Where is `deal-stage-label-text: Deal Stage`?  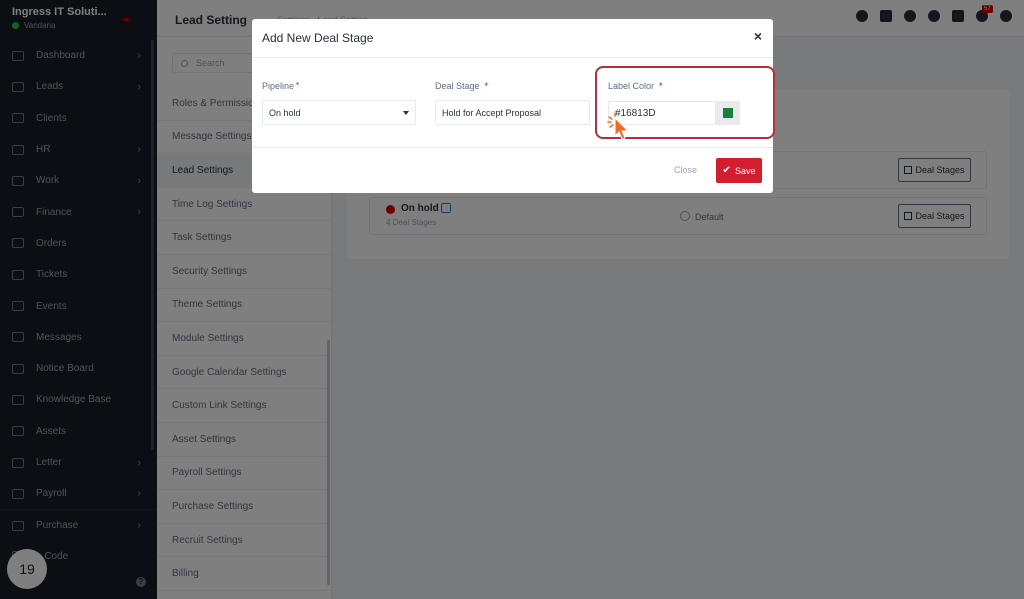
deal-stage-label-text: Deal Stage is located at coordinates (457, 86).